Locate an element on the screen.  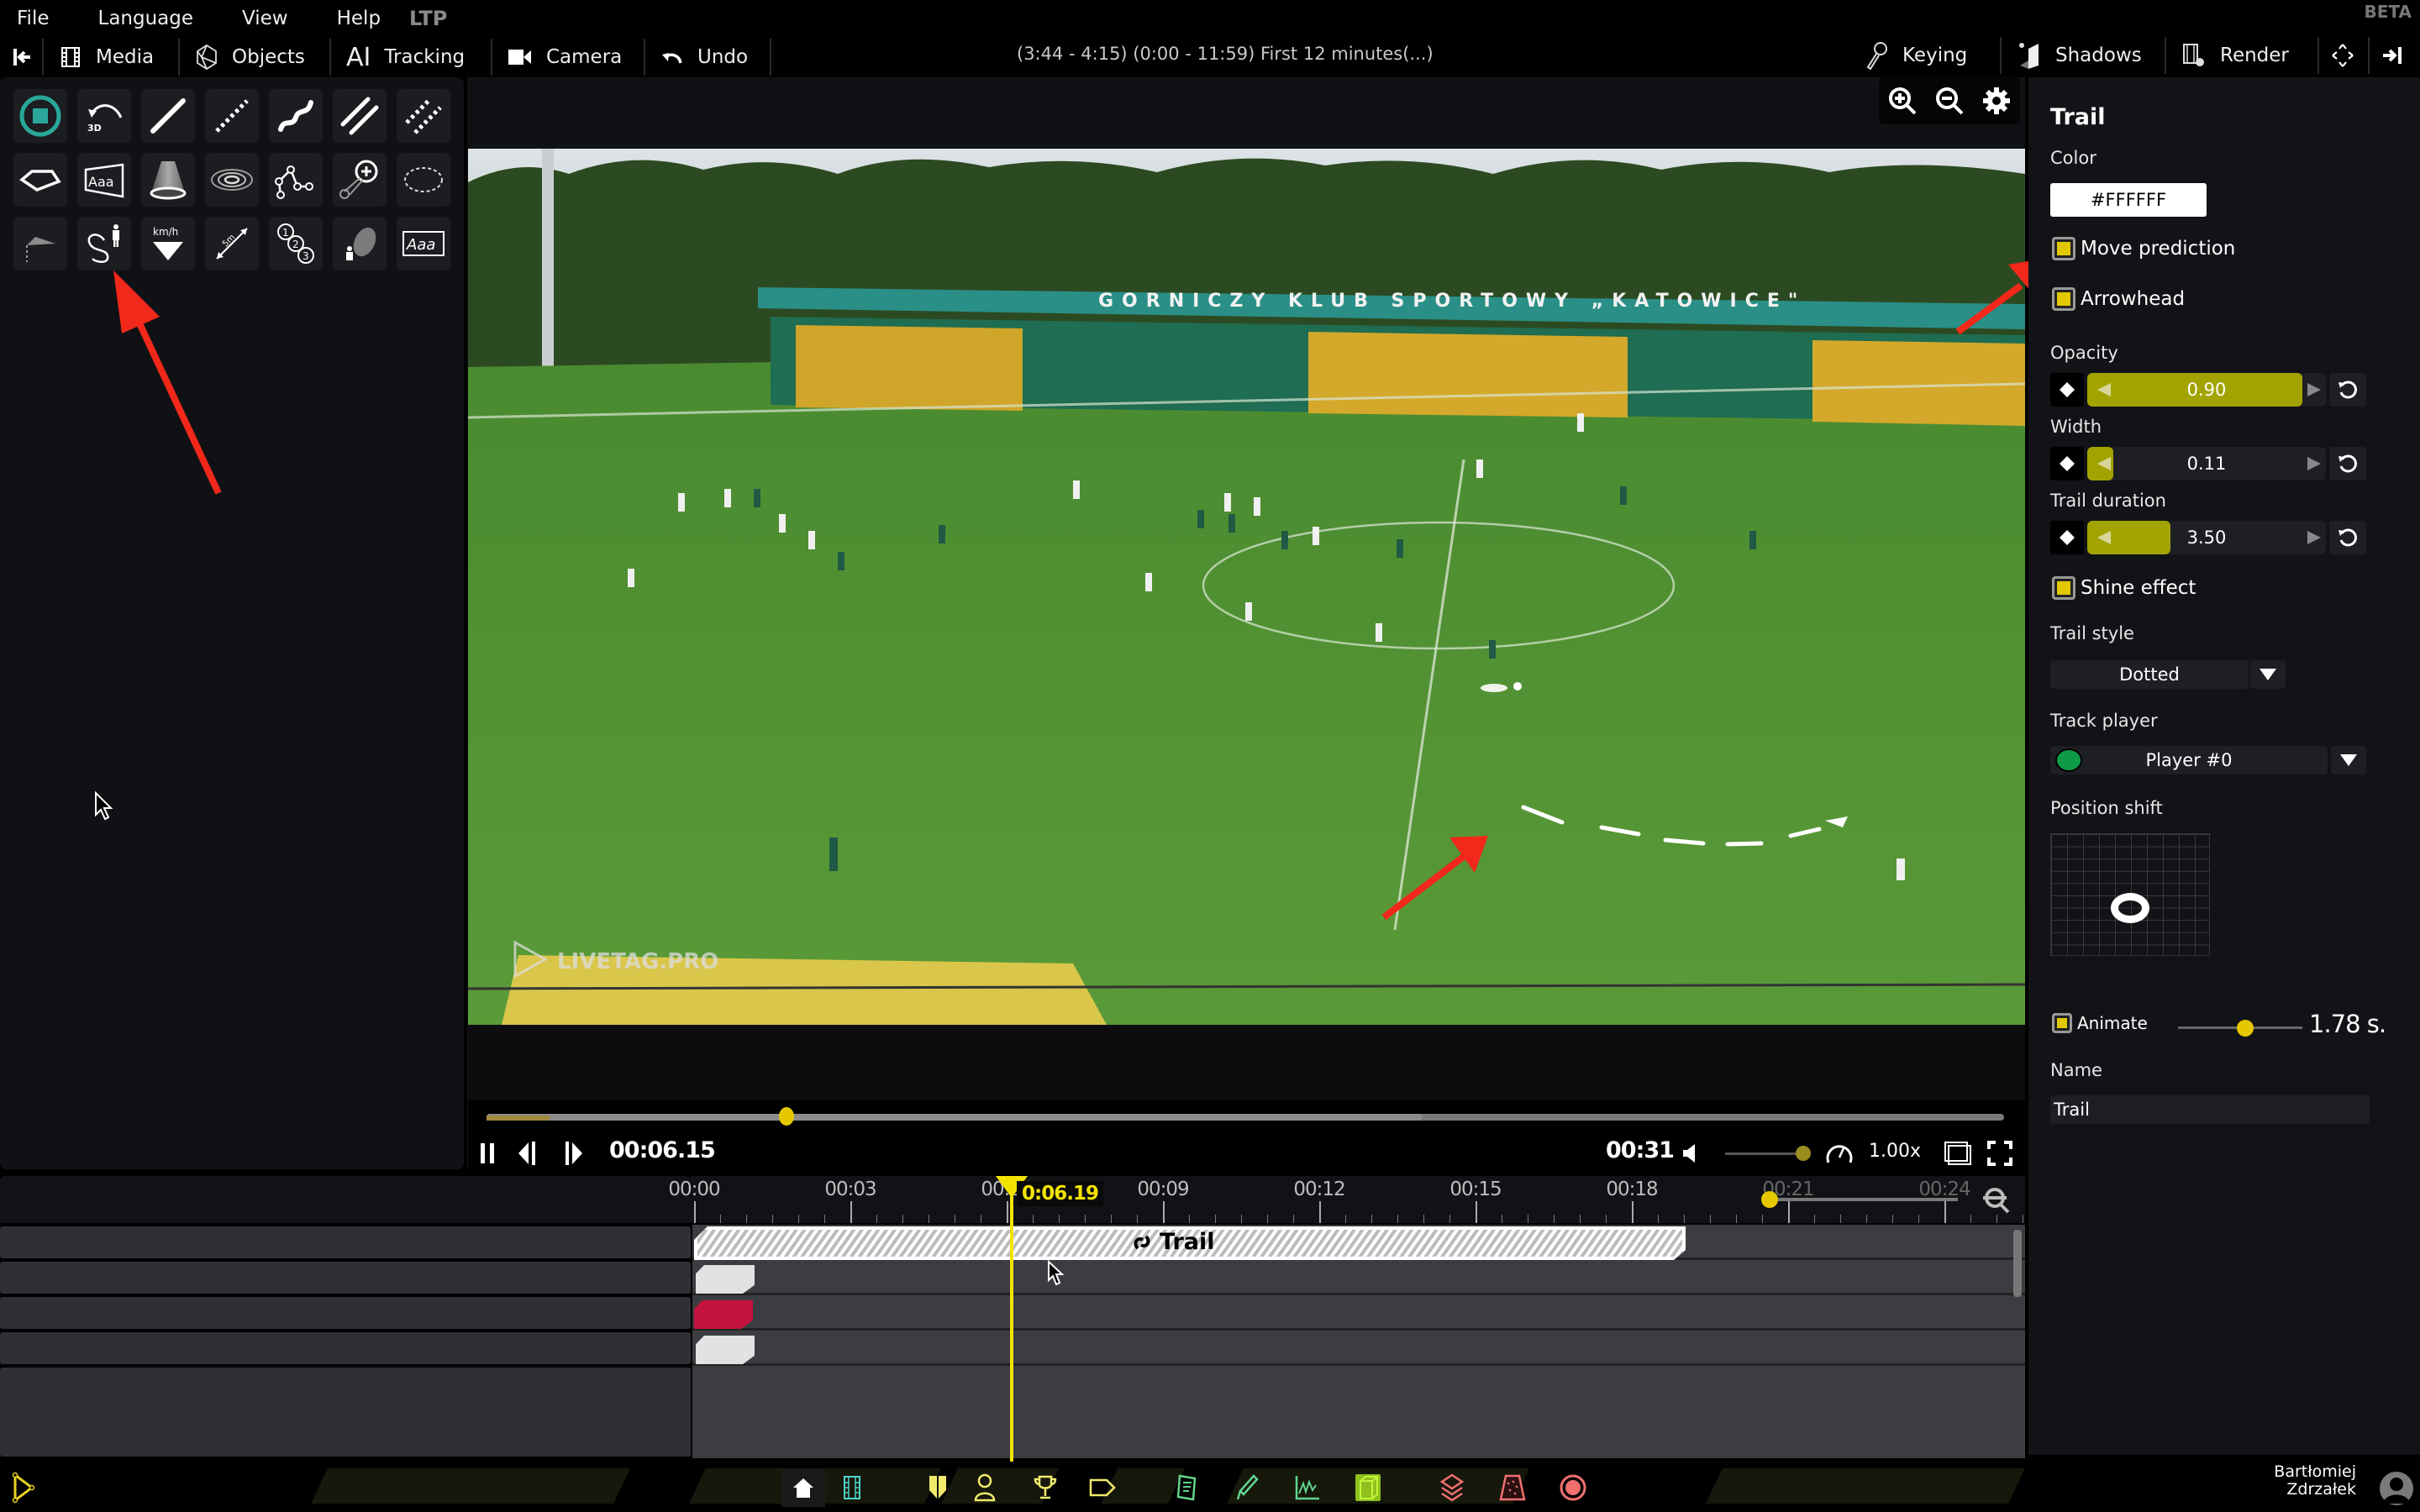
opacity-keyframe-button is located at coordinates (2067, 390).